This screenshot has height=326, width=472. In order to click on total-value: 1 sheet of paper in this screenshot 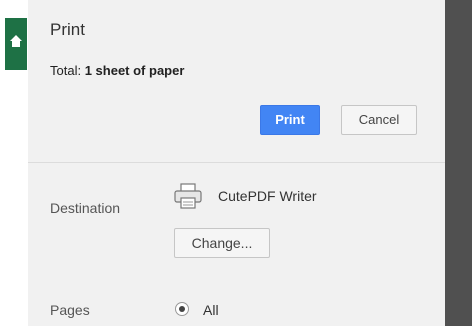, I will do `click(134, 70)`.